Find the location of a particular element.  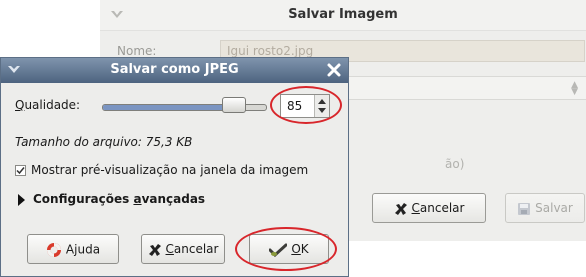

save-button: Salvar is located at coordinates (545, 208).